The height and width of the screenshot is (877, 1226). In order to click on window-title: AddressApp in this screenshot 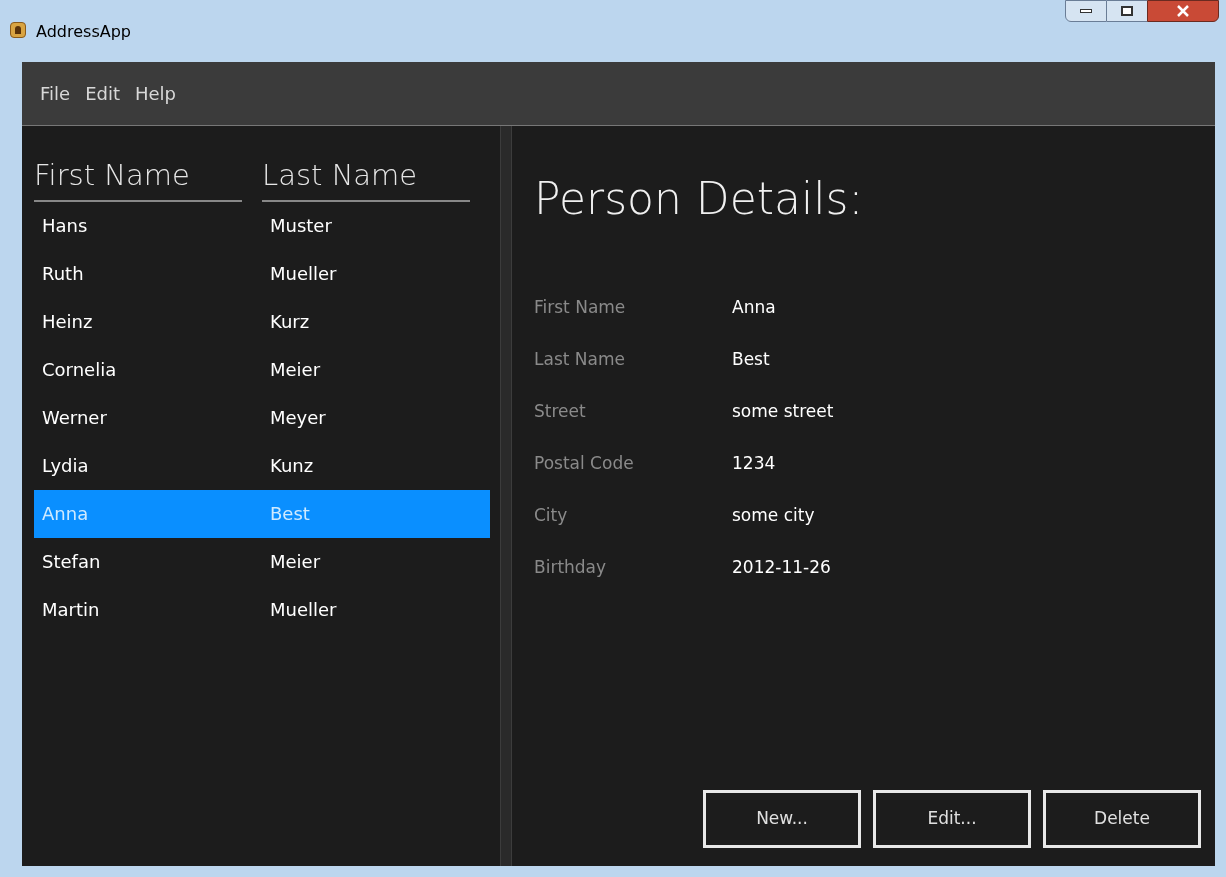, I will do `click(83, 32)`.